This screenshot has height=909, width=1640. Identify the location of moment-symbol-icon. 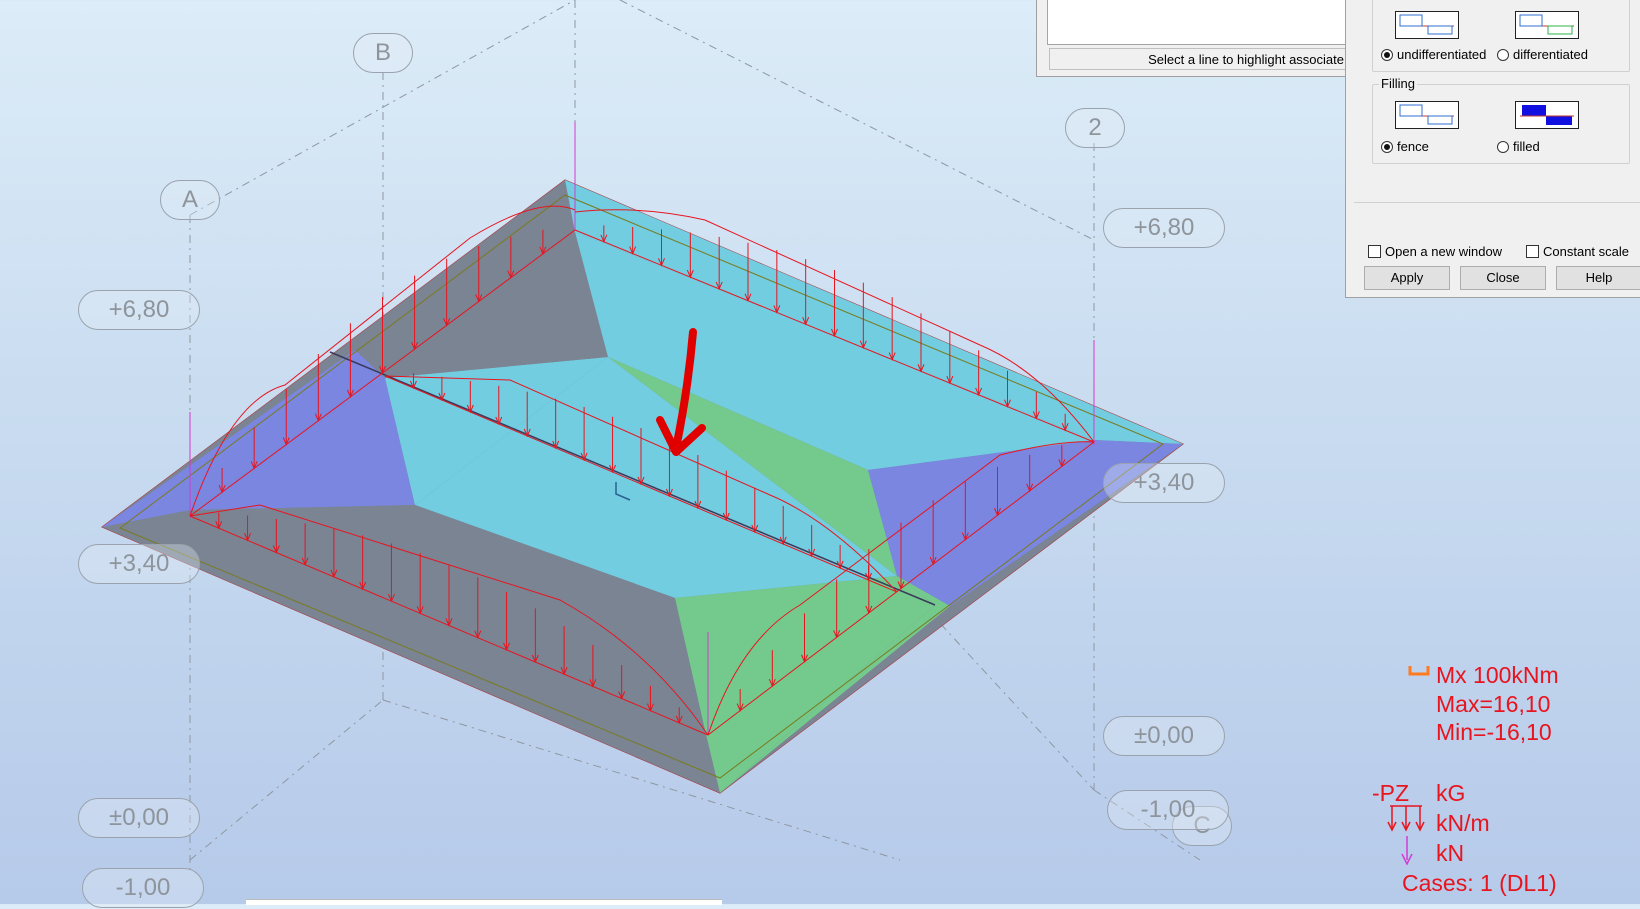
(1419, 671).